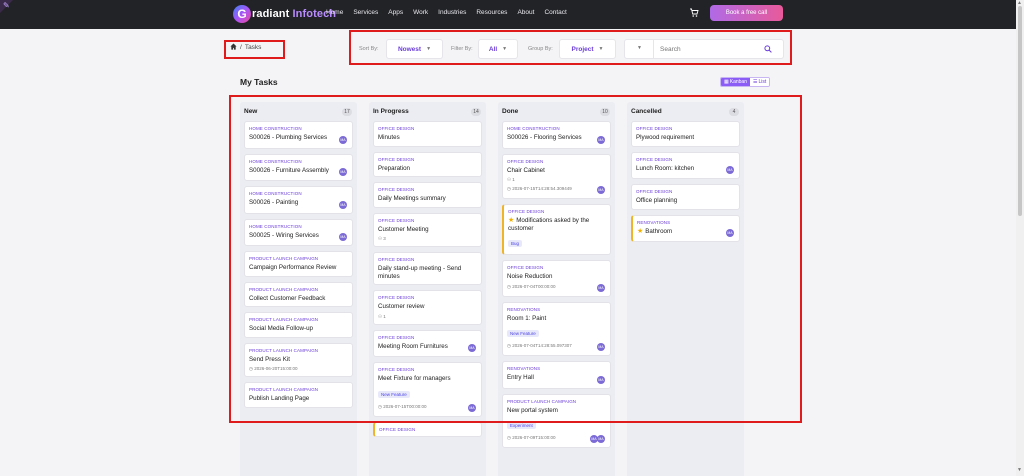 This screenshot has width=1024, height=476. I want to click on scroll-down-icon: ▼, so click(1019, 470).